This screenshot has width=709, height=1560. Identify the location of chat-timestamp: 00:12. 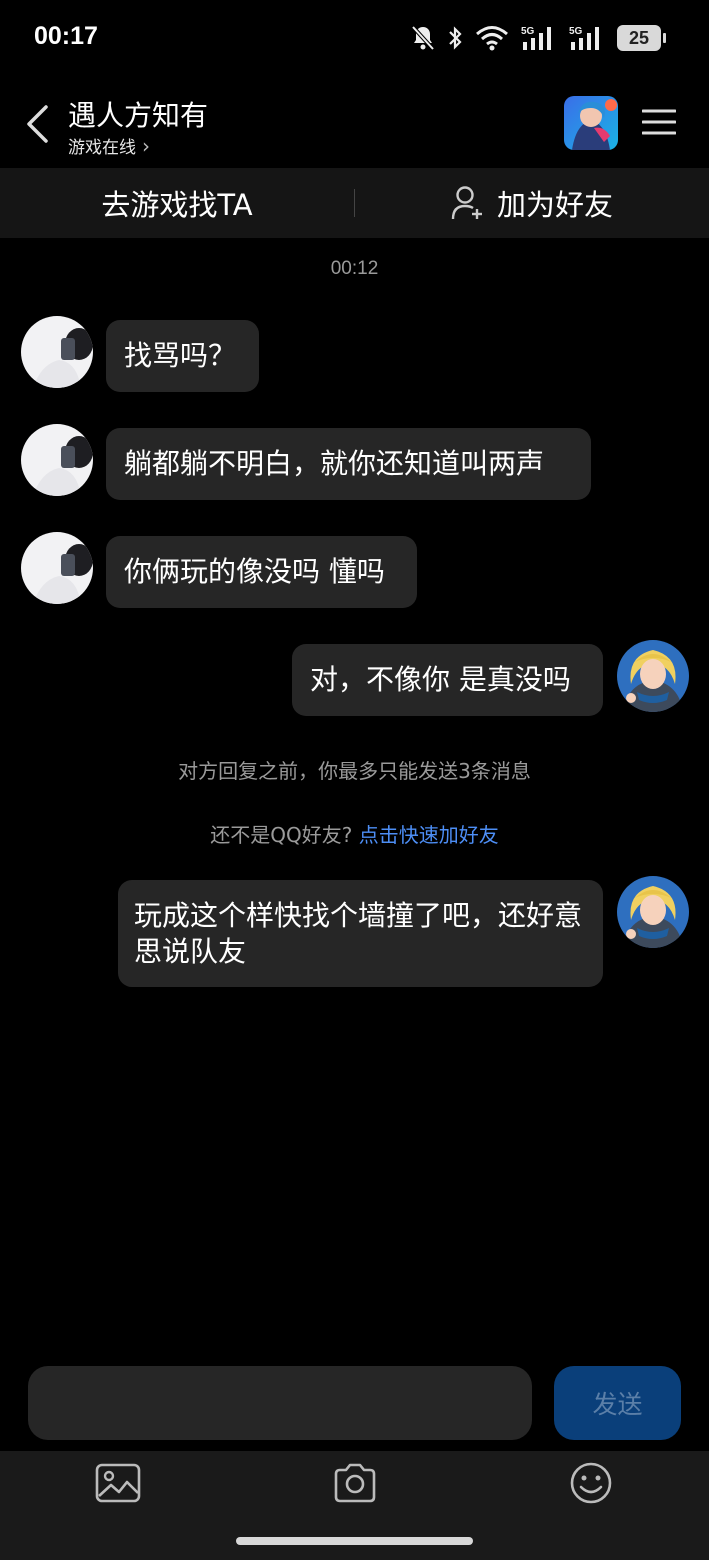
(354, 268).